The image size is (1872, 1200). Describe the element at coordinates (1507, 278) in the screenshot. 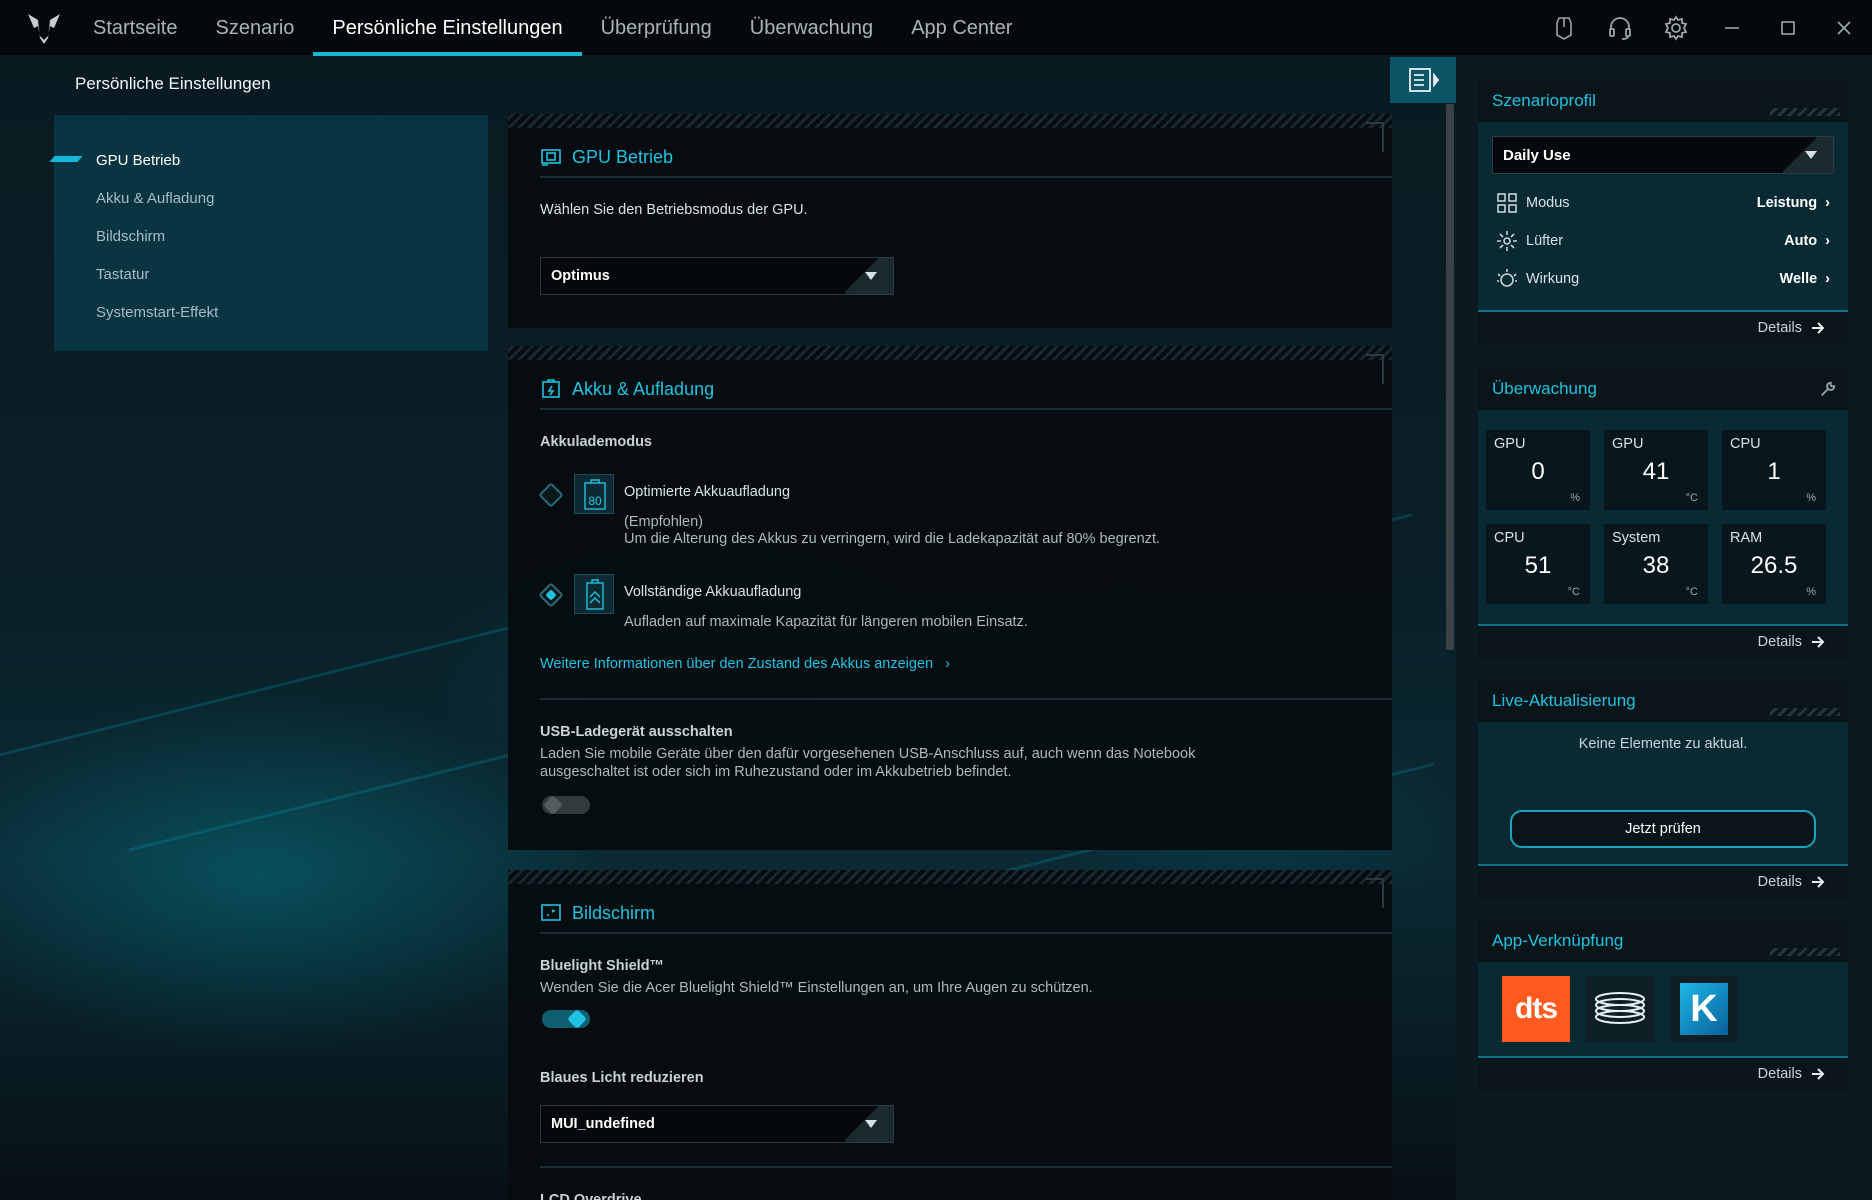

I see `lighting-icon` at that location.